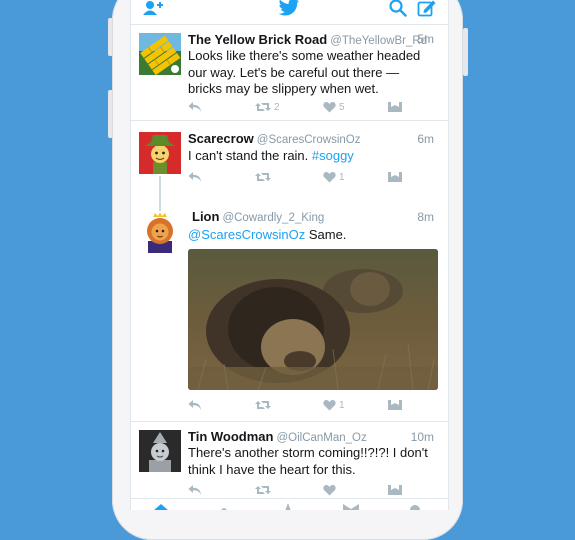 The image size is (575, 540). I want to click on tweet-author: Scarecrow @ScaresCrowsinOz, so click(274, 138).